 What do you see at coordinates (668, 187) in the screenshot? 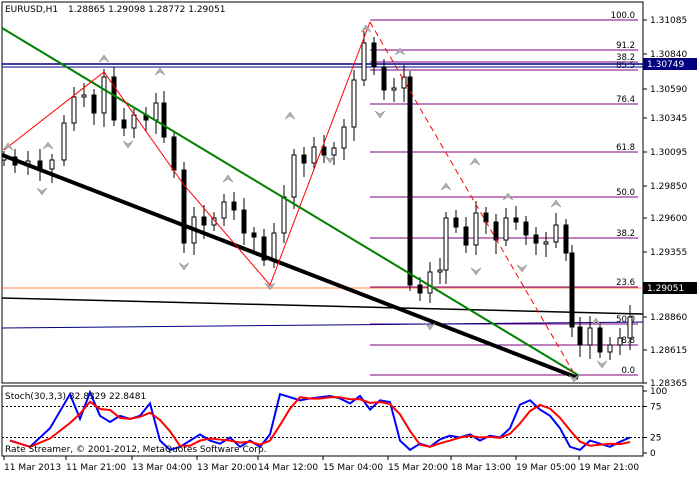
I see `price-tick-label: 1.29850` at bounding box center [668, 187].